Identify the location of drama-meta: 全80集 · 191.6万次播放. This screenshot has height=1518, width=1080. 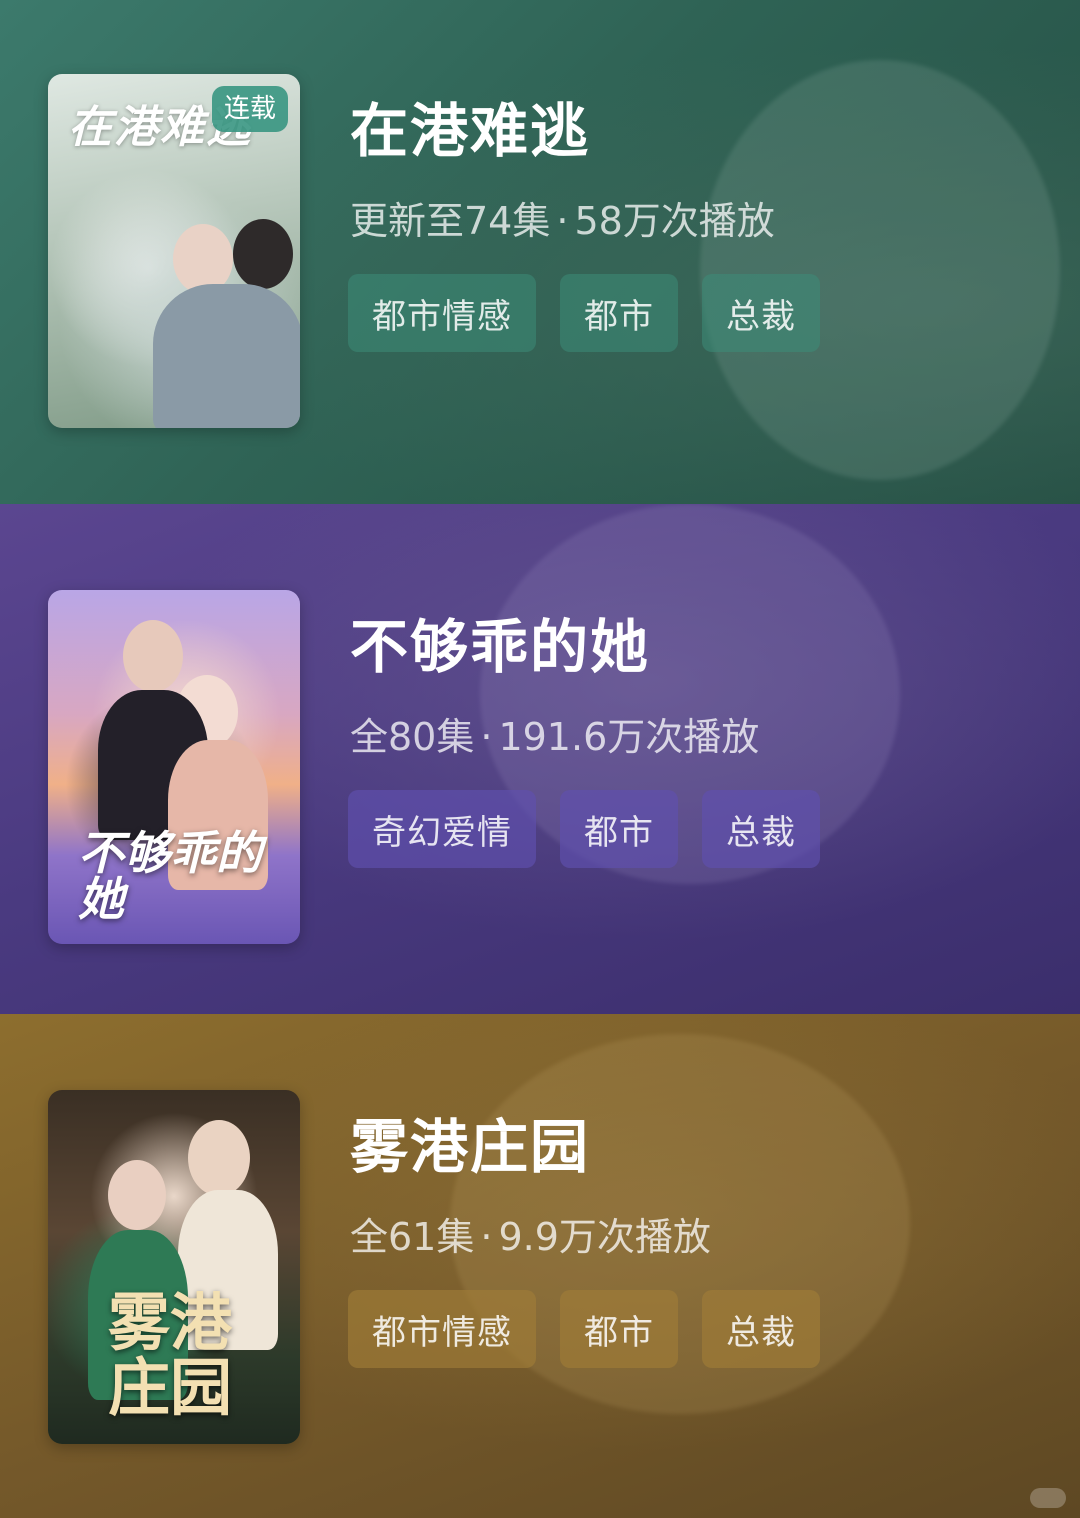
(554, 733).